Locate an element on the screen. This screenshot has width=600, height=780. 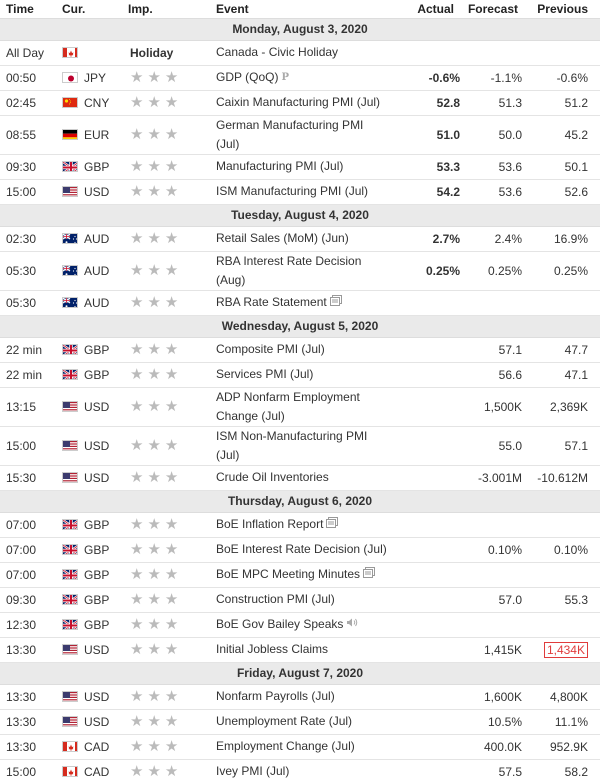
event-name-cell: Nonfarm Payrolls (Jul) is located at coordinates (306, 697).